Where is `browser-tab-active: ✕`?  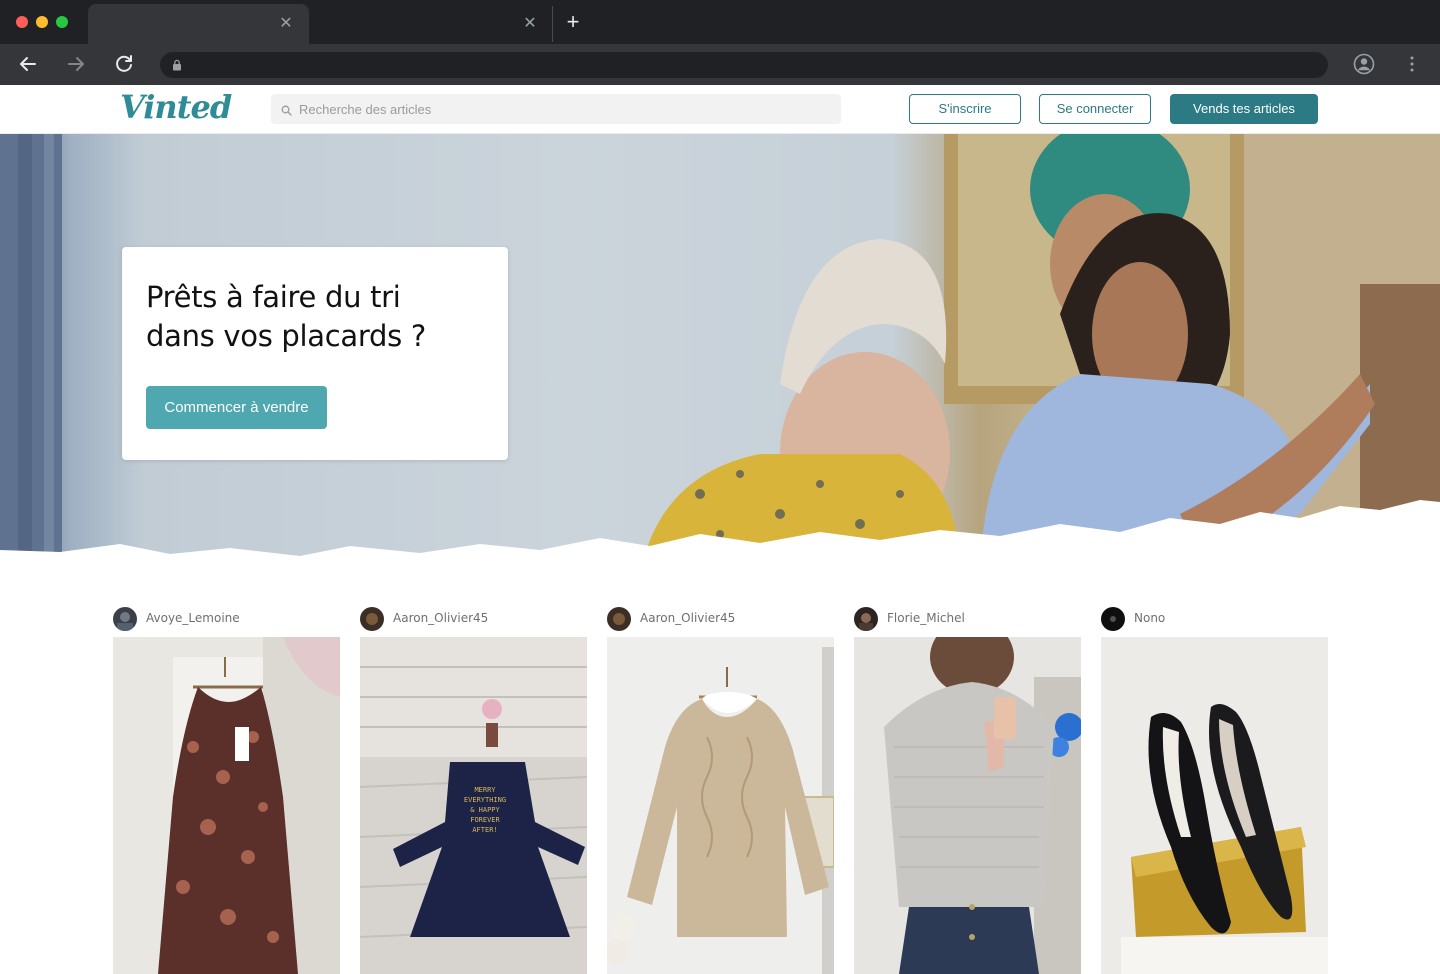 browser-tab-active: ✕ is located at coordinates (198, 24).